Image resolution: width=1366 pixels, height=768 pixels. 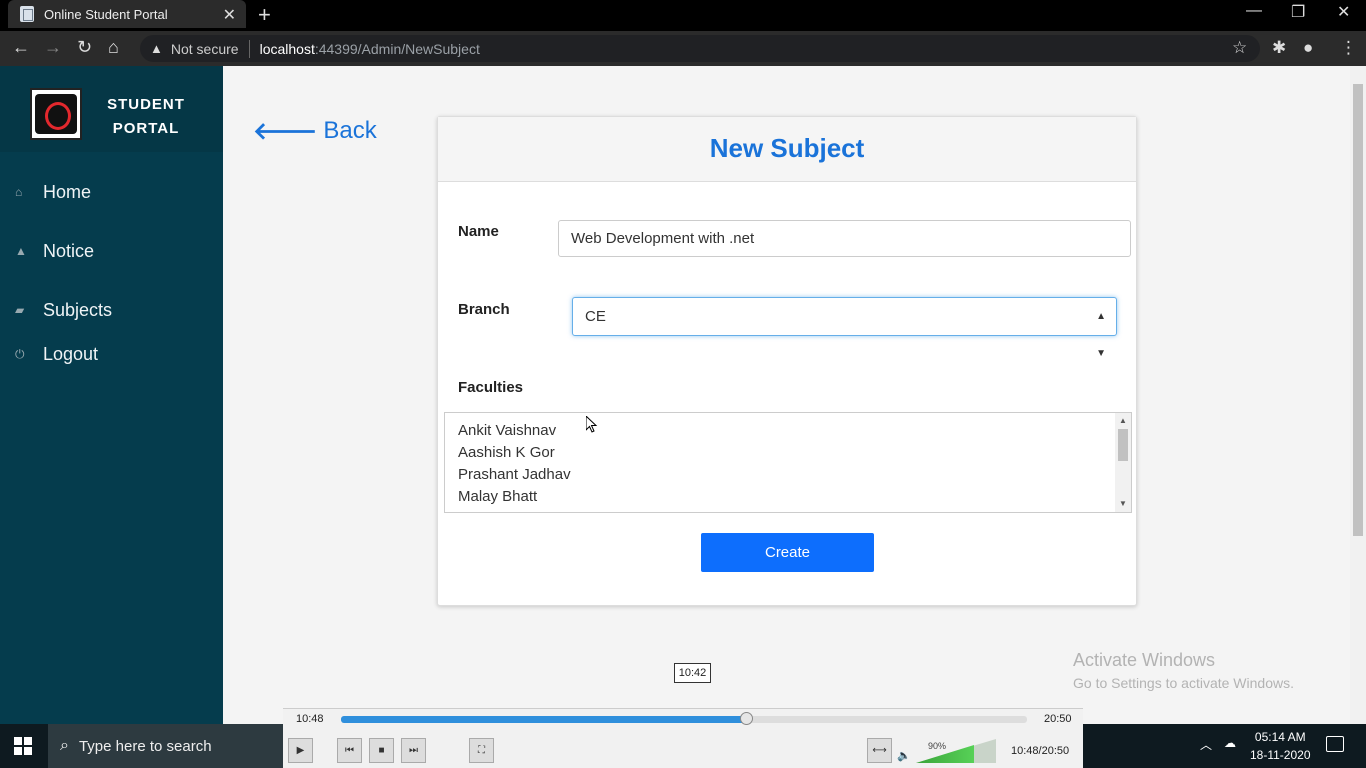 What do you see at coordinates (350, 130) in the screenshot?
I see `back-label: Back` at bounding box center [350, 130].